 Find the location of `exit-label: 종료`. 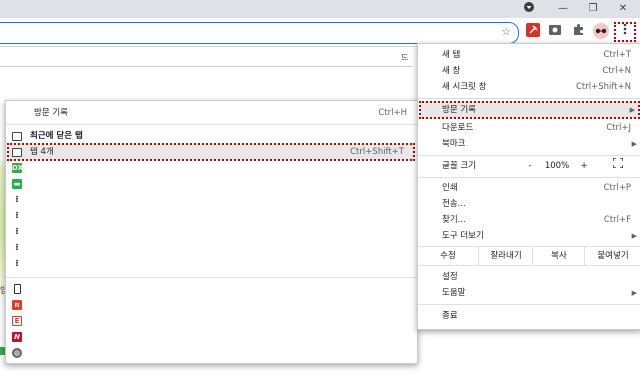

exit-label: 종료 is located at coordinates (450, 316).